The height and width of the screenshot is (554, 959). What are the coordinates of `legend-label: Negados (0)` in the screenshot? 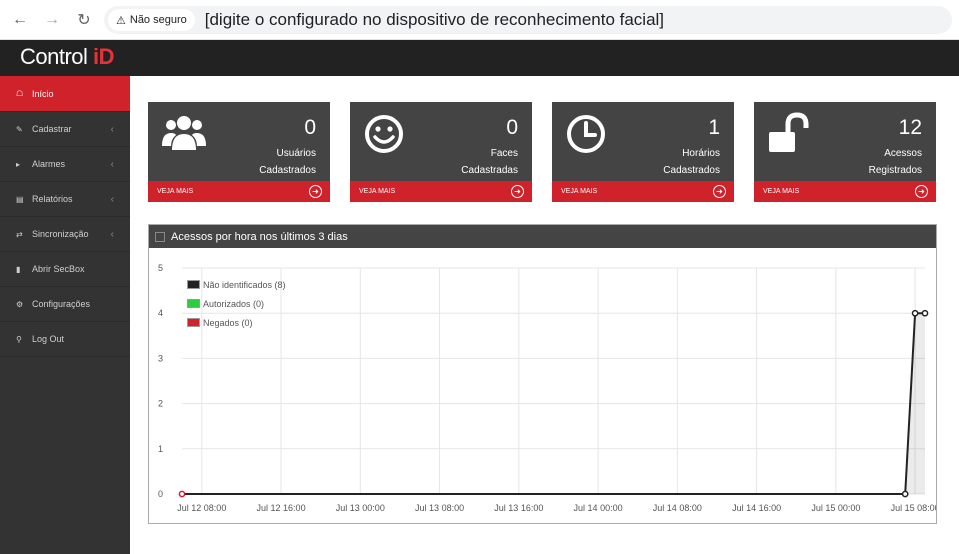 It's located at (228, 322).